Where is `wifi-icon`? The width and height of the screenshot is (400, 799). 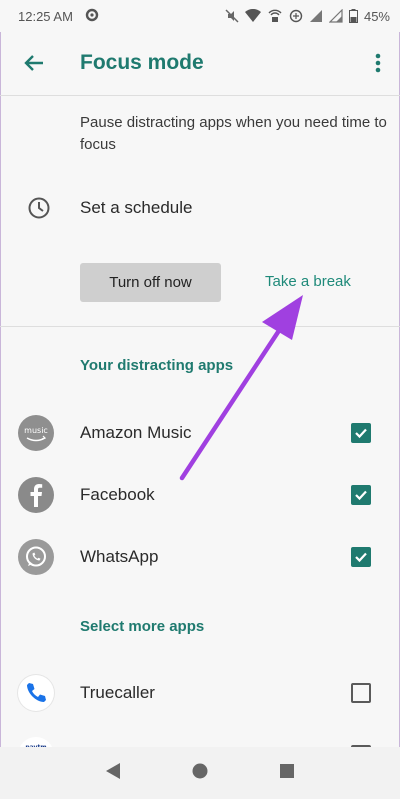
wifi-icon is located at coordinates (252, 16).